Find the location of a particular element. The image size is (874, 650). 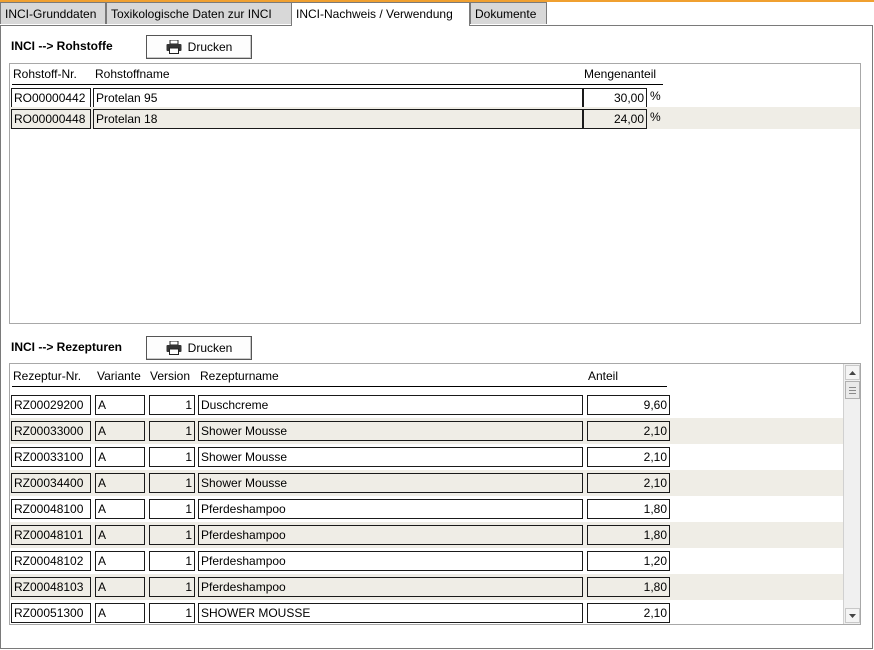

table-row: RO00000448 Protelan 18 24,00 % is located at coordinates (435, 118).